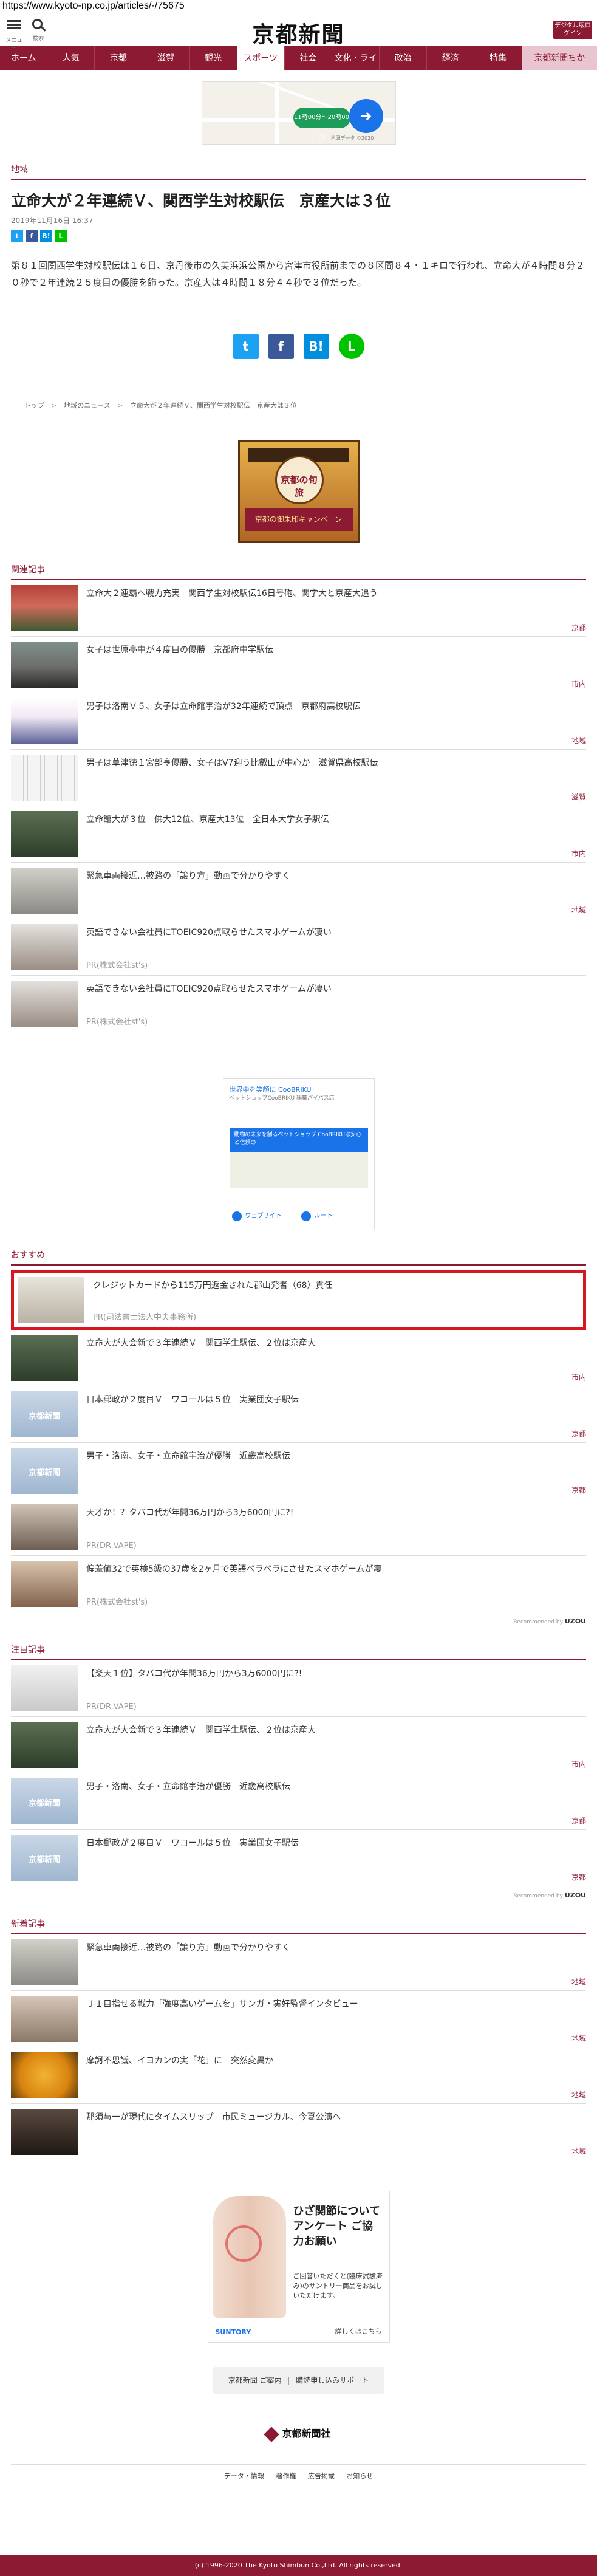 The width and height of the screenshot is (597, 2576). What do you see at coordinates (207, 819) in the screenshot?
I see `item-title: 立命館大が３位 佛大12位、京産大13位 全日本大学女子駅伝` at bounding box center [207, 819].